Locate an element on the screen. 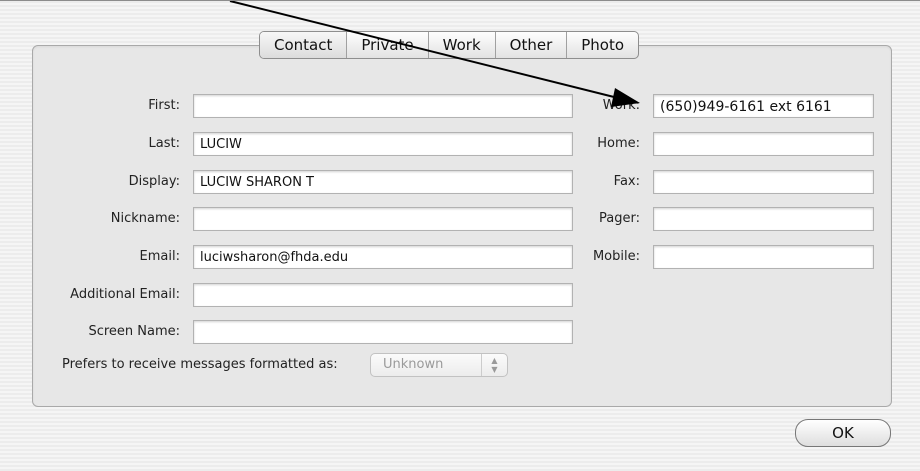 This screenshot has width=920, height=471. message-format-select: Unknown ▲ ▼ is located at coordinates (439, 365).